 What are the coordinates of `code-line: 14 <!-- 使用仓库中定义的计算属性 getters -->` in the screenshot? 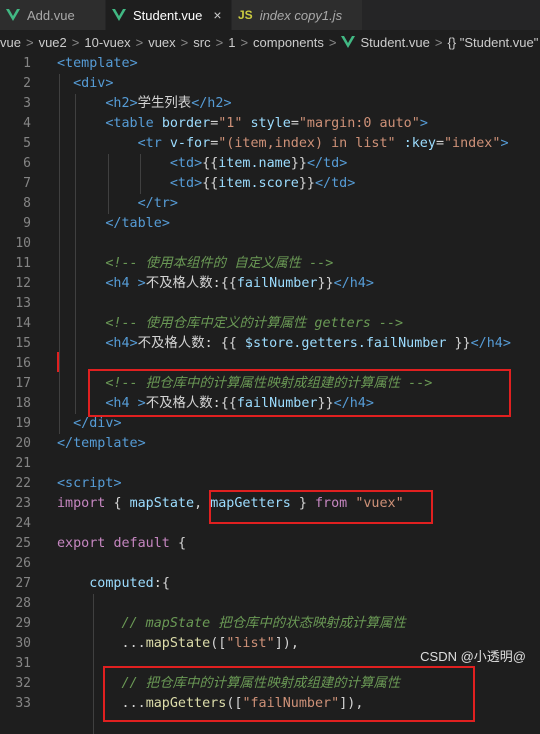 It's located at (270, 324).